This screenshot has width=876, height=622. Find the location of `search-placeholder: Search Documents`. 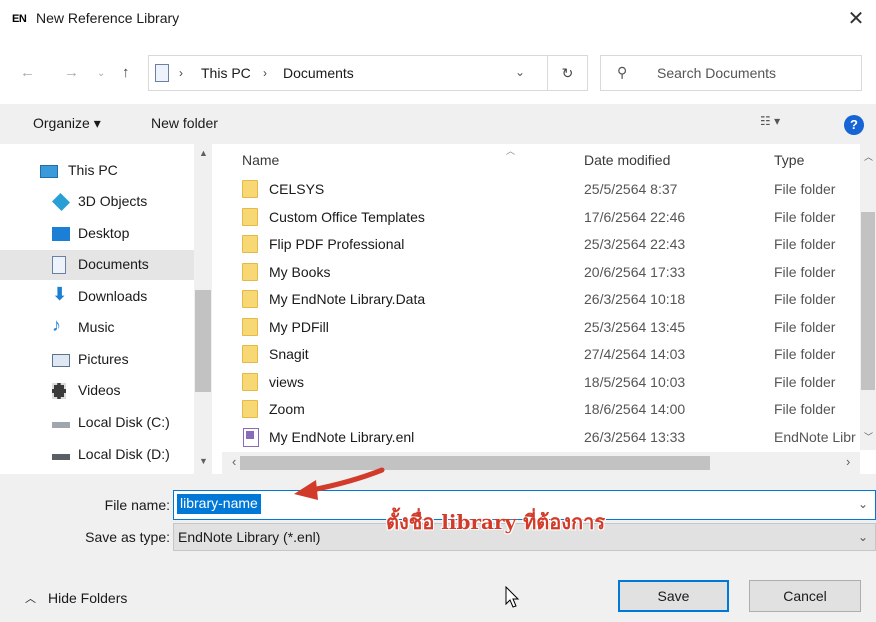

search-placeholder: Search Documents is located at coordinates (717, 73).